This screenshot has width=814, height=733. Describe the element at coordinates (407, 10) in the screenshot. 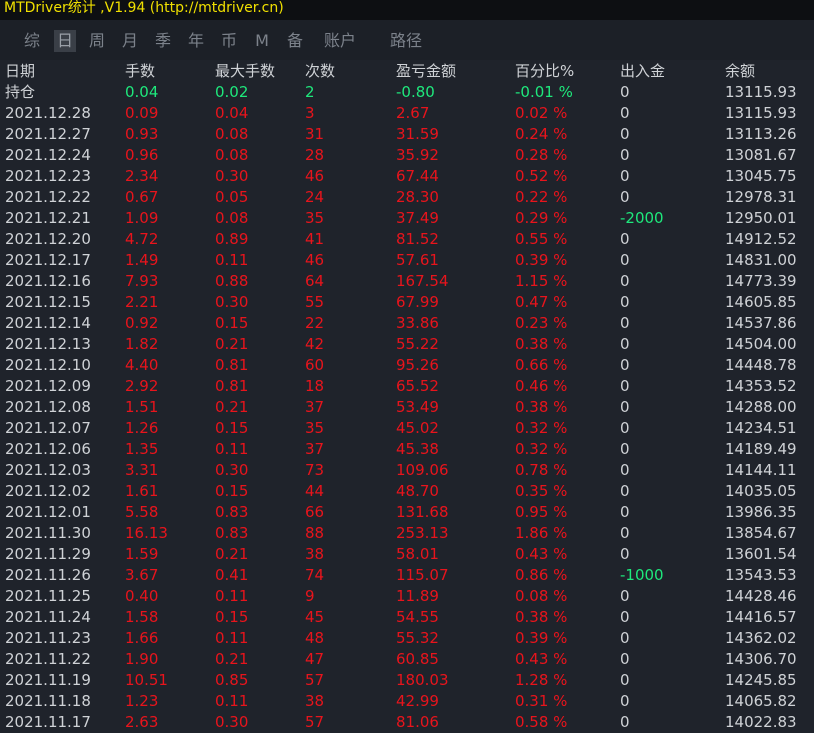

I see `title-bar: MTDriver统计 ,V1.94 (http://mtdriver.cn)` at that location.